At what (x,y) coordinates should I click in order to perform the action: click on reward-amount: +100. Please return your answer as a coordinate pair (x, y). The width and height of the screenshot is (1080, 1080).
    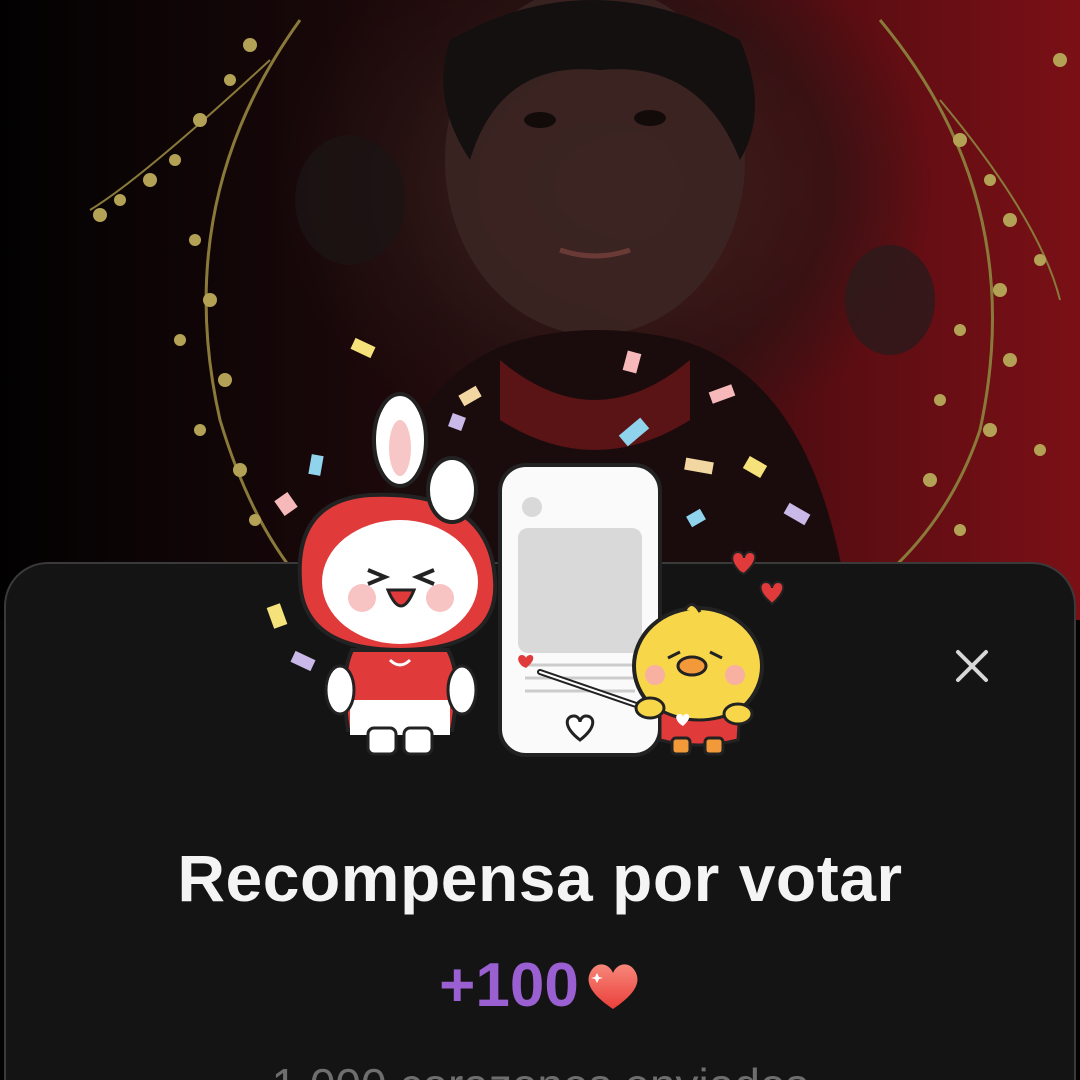
    Looking at the image, I should click on (509, 985).